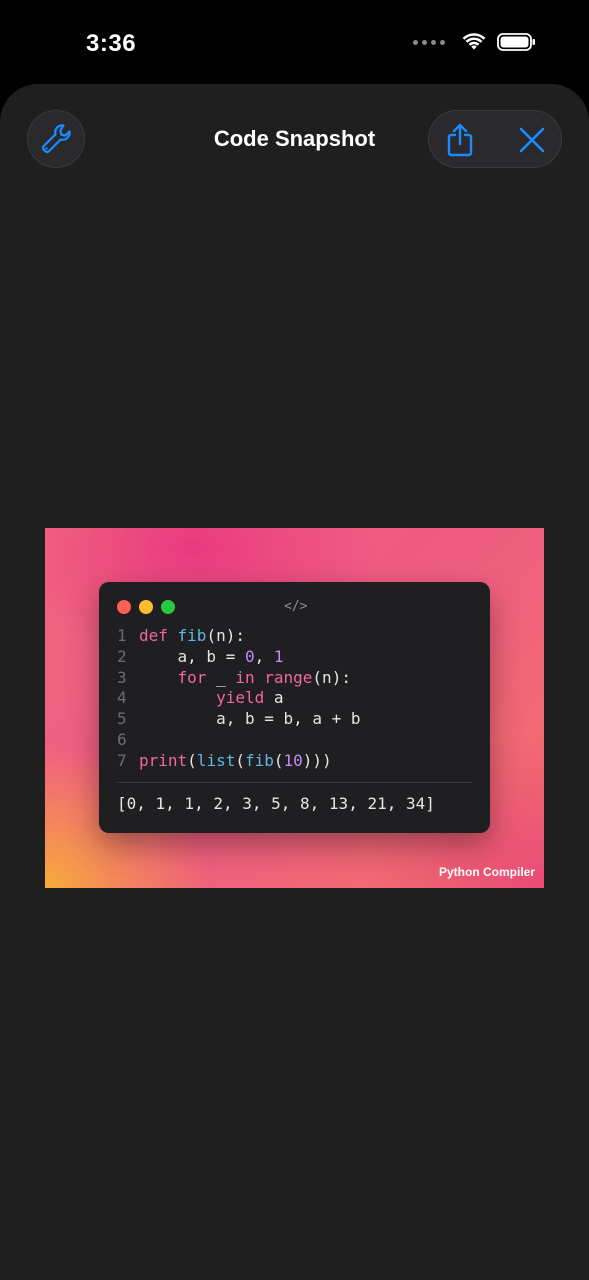 The image size is (589, 1280). What do you see at coordinates (158, 635) in the screenshot?
I see `code-token: def` at bounding box center [158, 635].